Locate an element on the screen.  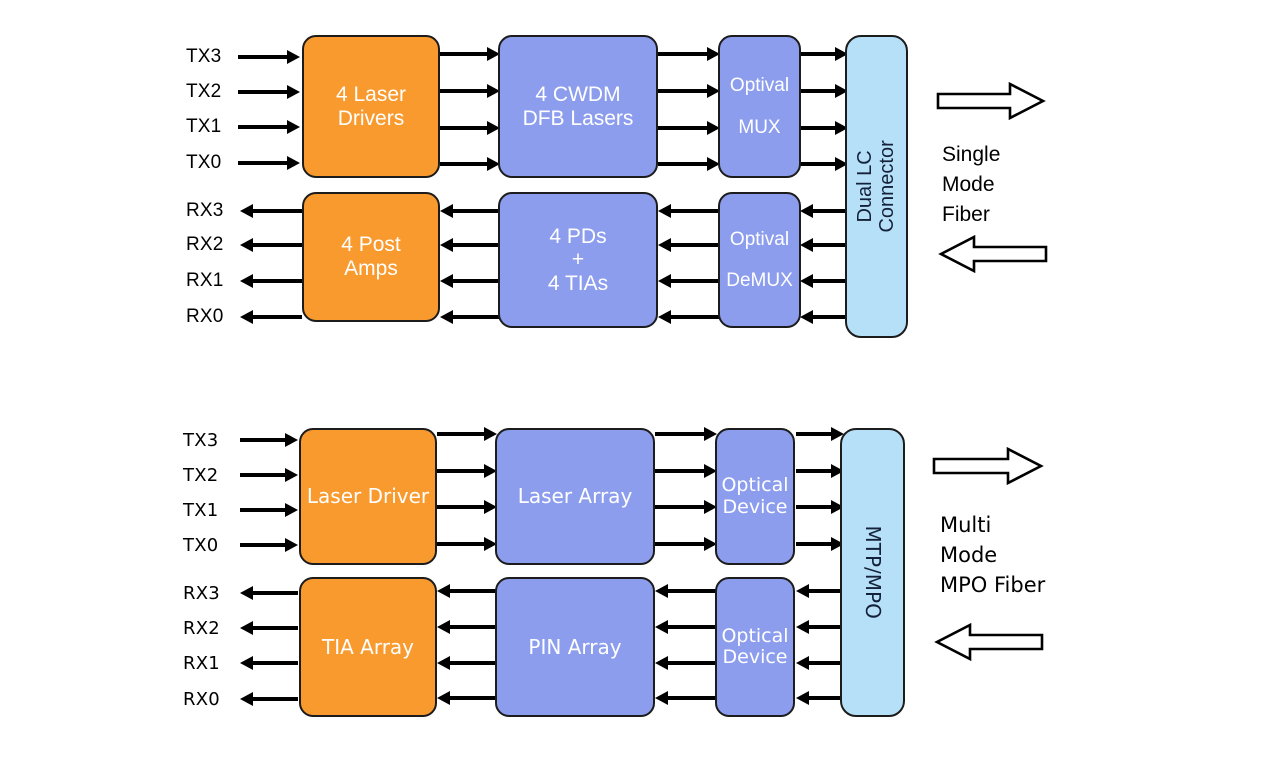
block-cwdm-dfb-lasers: 4 CWDM DFB Lasers is located at coordinates (578, 106).